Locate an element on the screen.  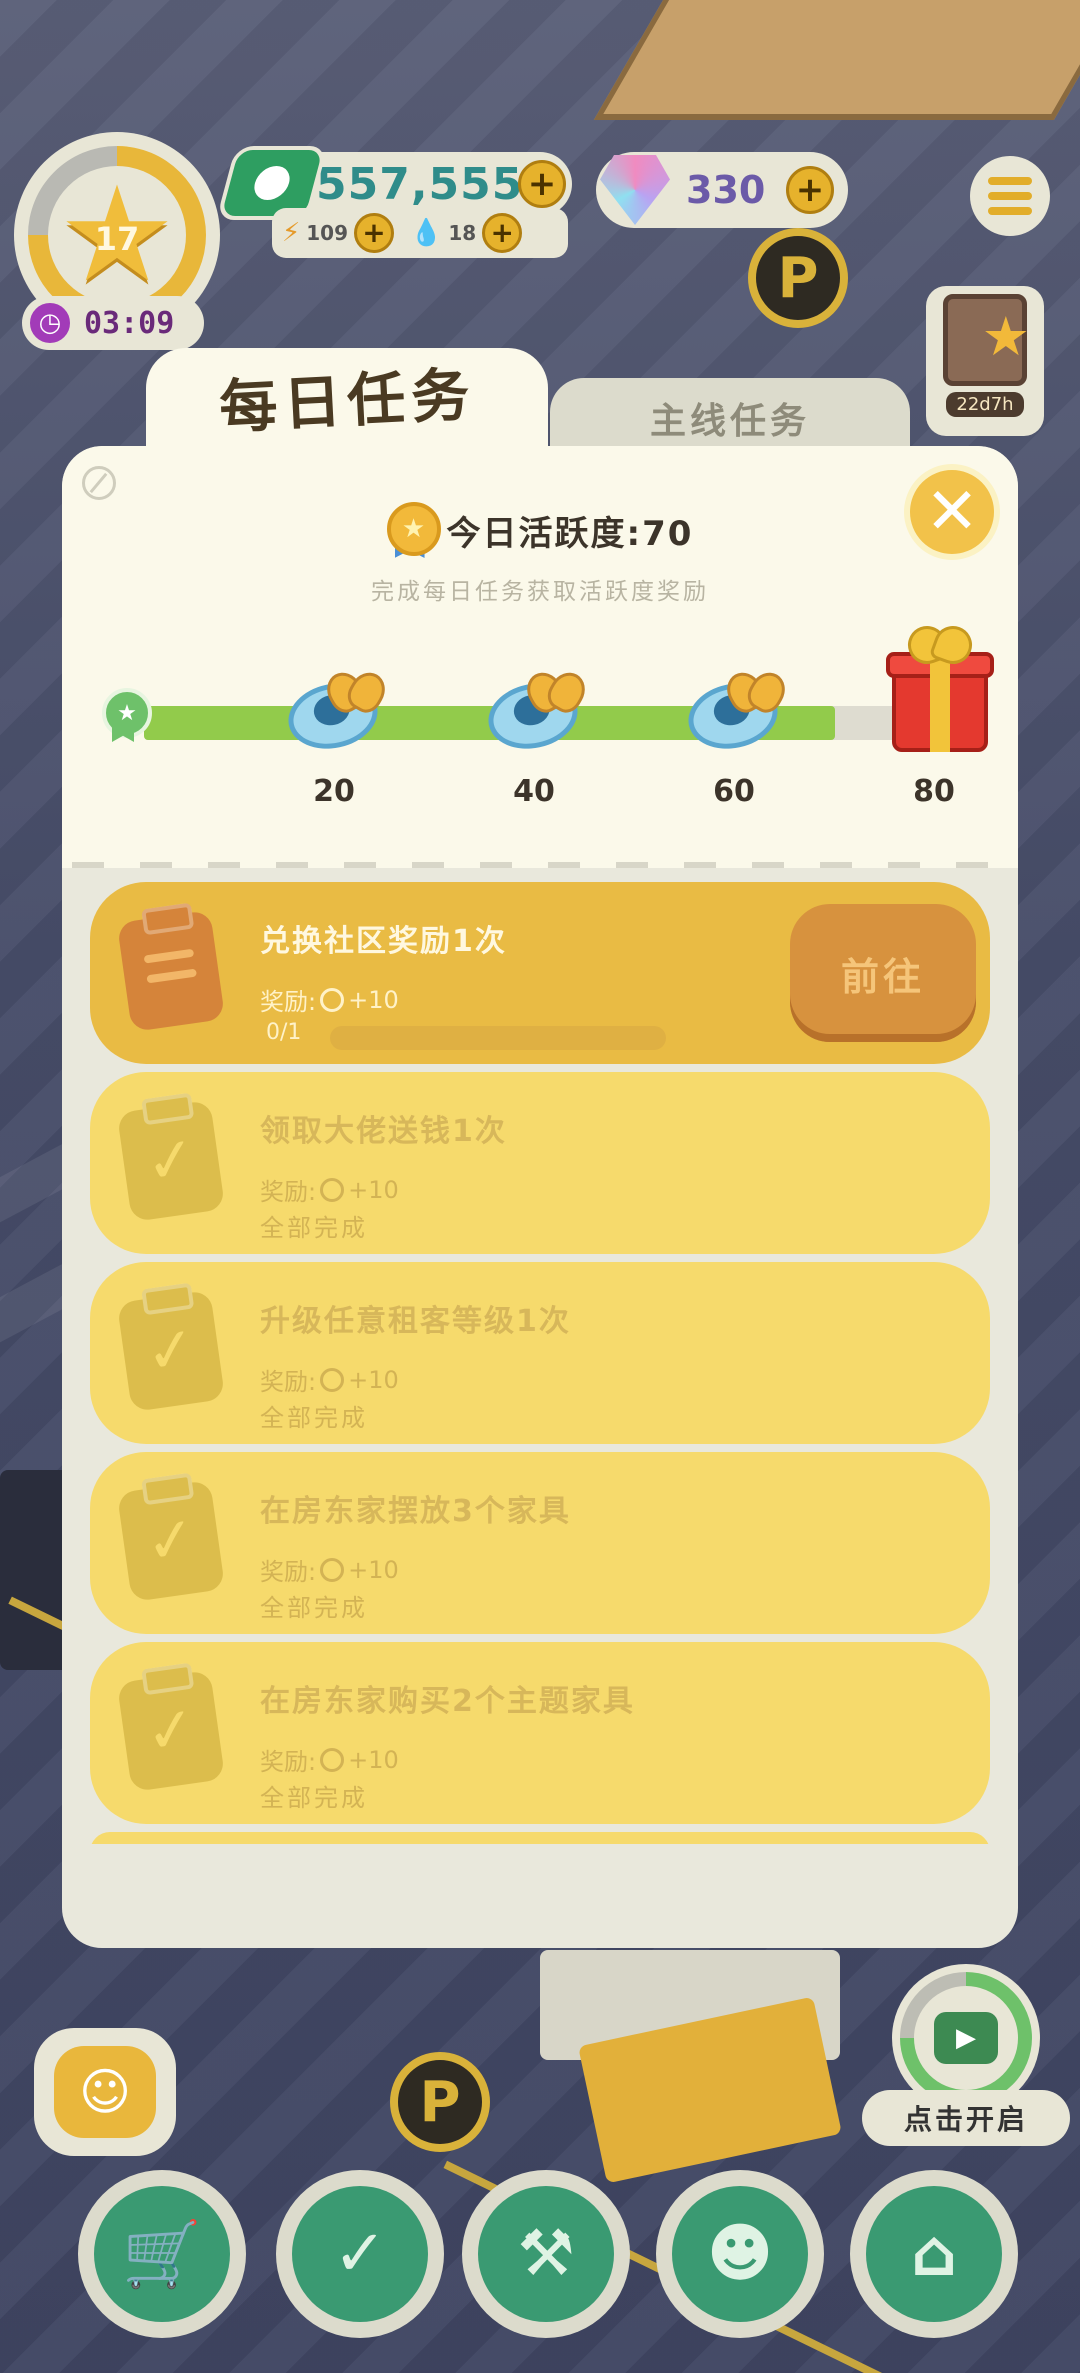
task-item: ✓ 领取大佬送钱1次 奖励: +10 全部完成 is located at coordinates (540, 1163).